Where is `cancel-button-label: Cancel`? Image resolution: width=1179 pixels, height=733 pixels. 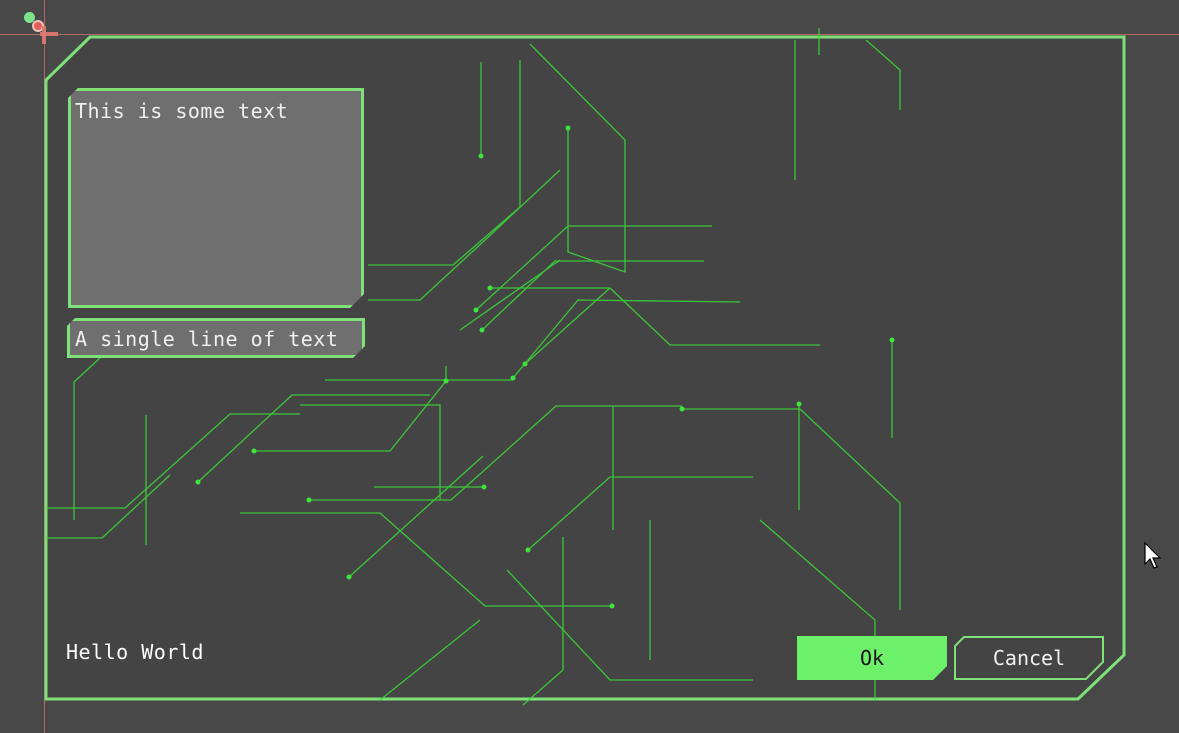 cancel-button-label: Cancel is located at coordinates (1029, 658).